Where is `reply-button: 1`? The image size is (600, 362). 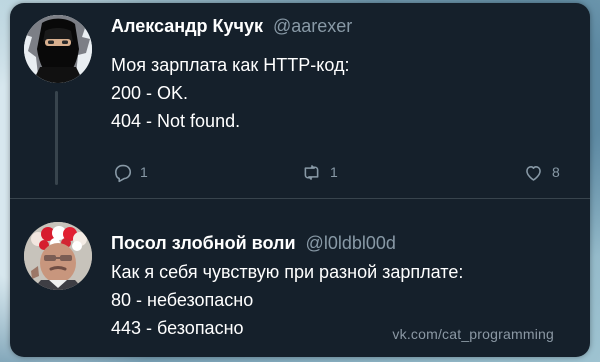
reply-button: 1 is located at coordinates (129, 172).